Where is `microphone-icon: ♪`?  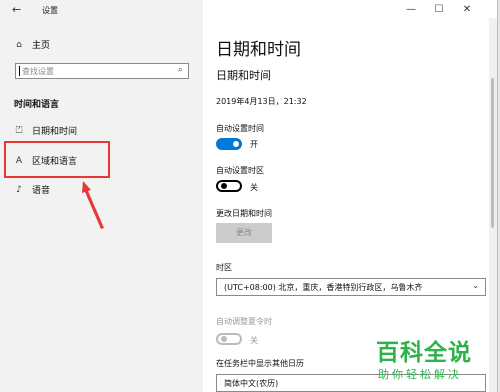 microphone-icon: ♪ is located at coordinates (19, 189).